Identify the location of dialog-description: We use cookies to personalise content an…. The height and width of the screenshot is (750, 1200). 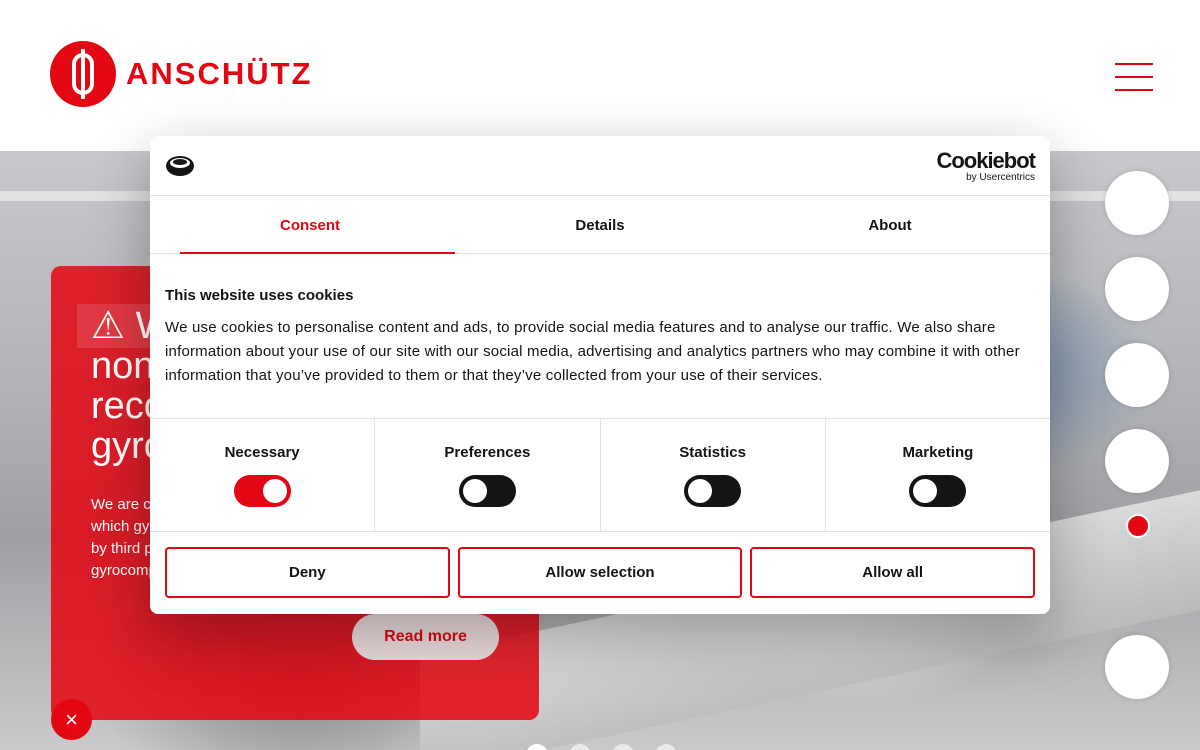
(592, 351).